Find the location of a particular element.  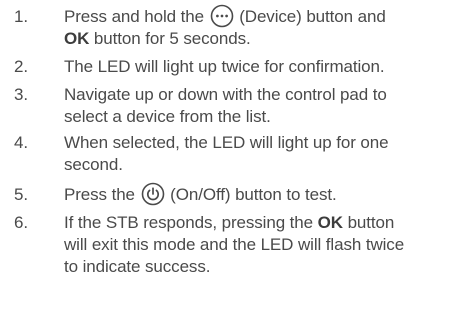

step-text: Press the (On/Off) button to test. is located at coordinates (264, 194).